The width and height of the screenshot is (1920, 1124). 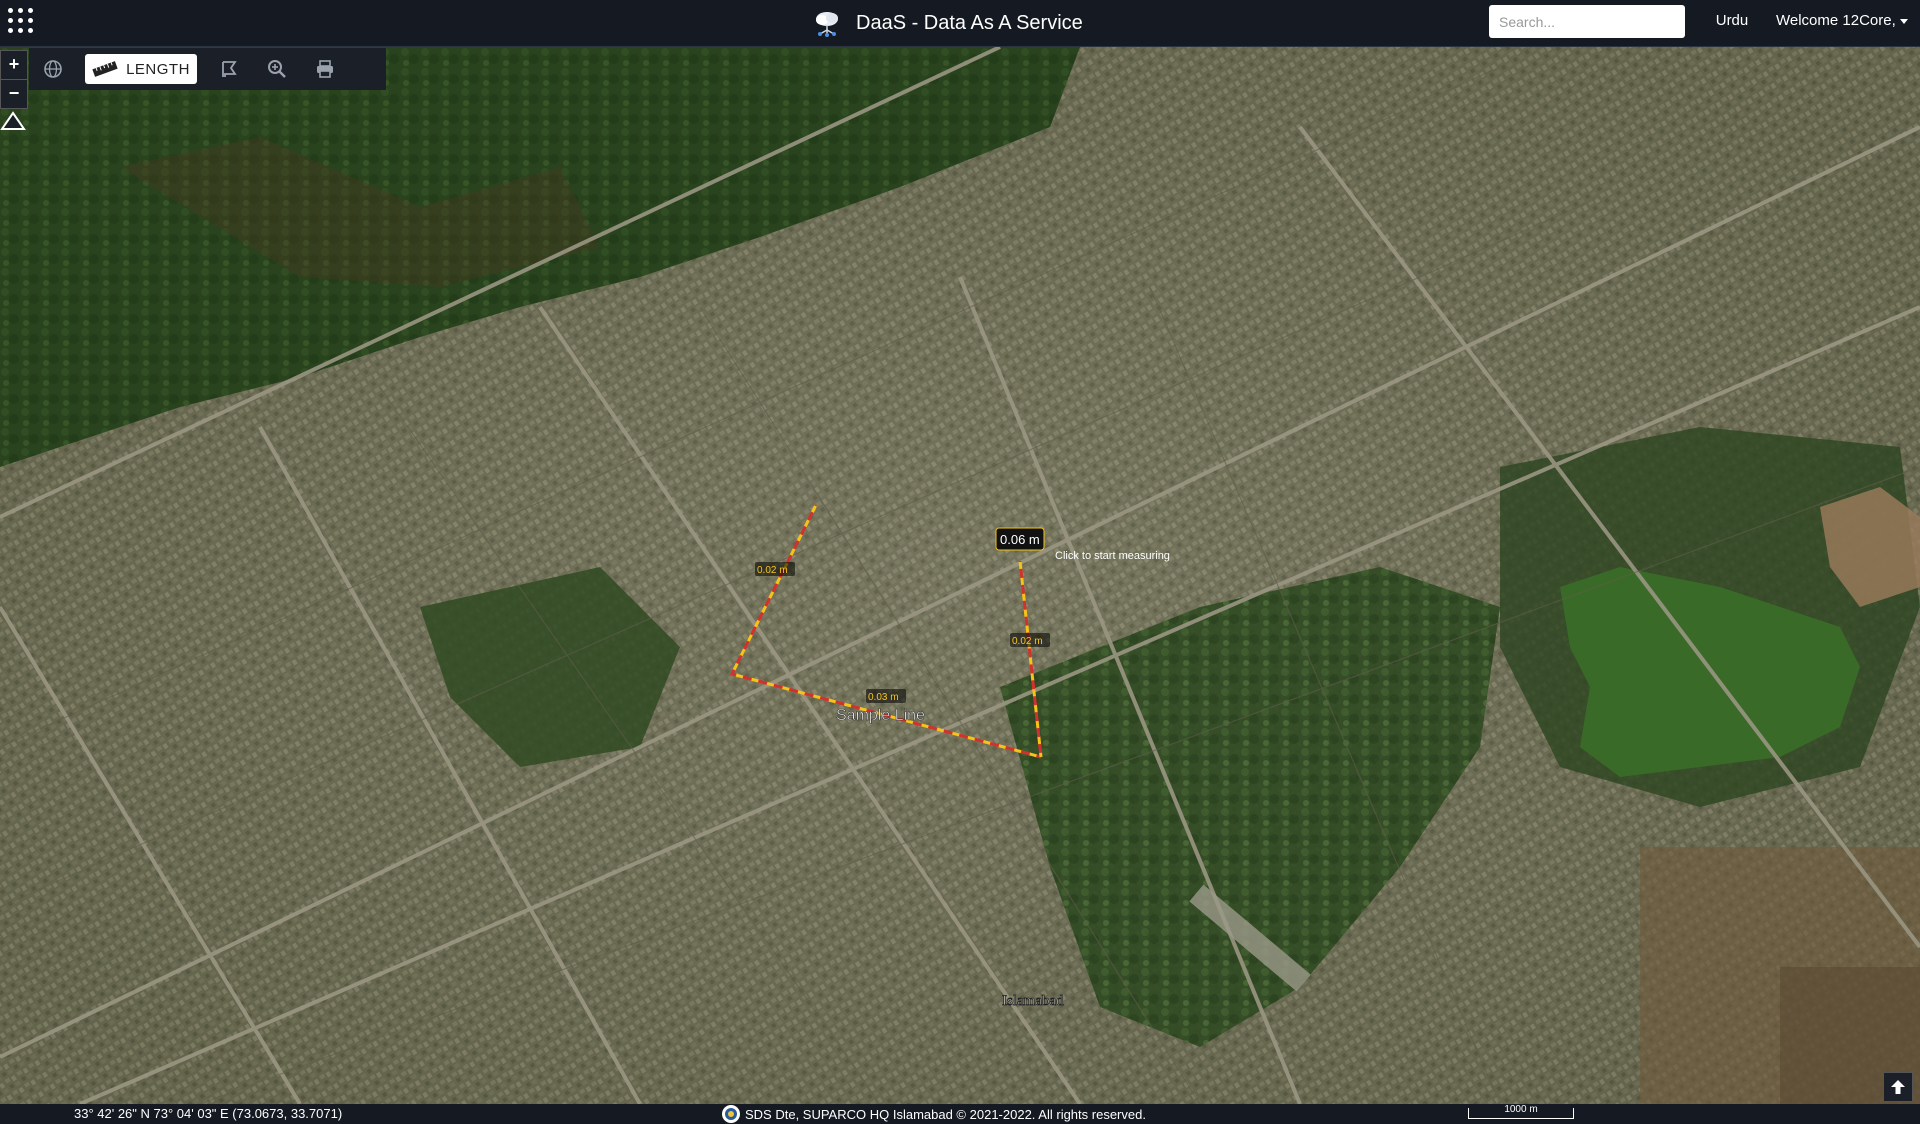 I want to click on zoom-tool-button, so click(x=277, y=69).